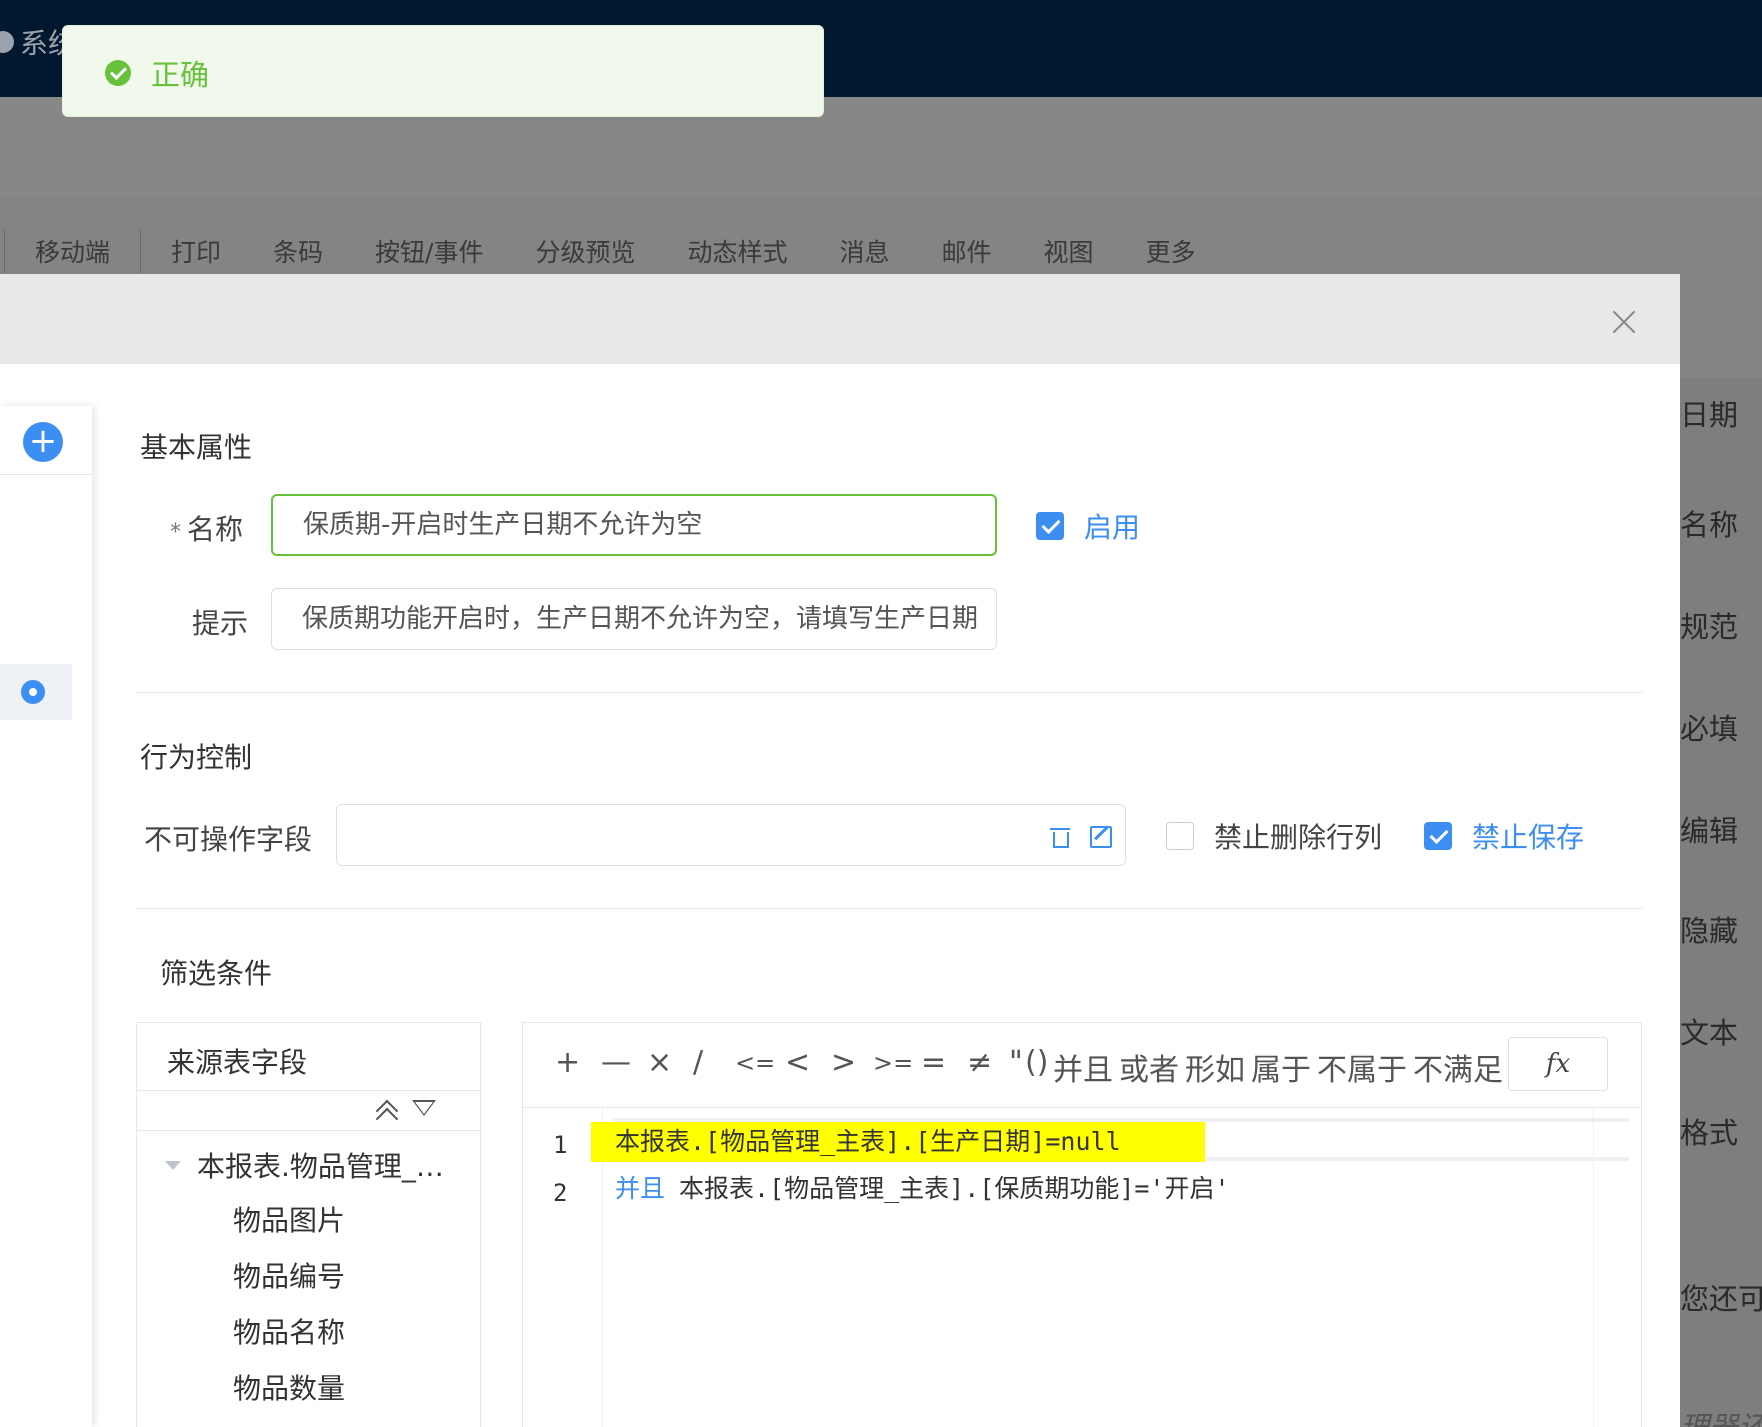 This screenshot has width=1762, height=1427. Describe the element at coordinates (424, 1108) in the screenshot. I see `filter-icon` at that location.